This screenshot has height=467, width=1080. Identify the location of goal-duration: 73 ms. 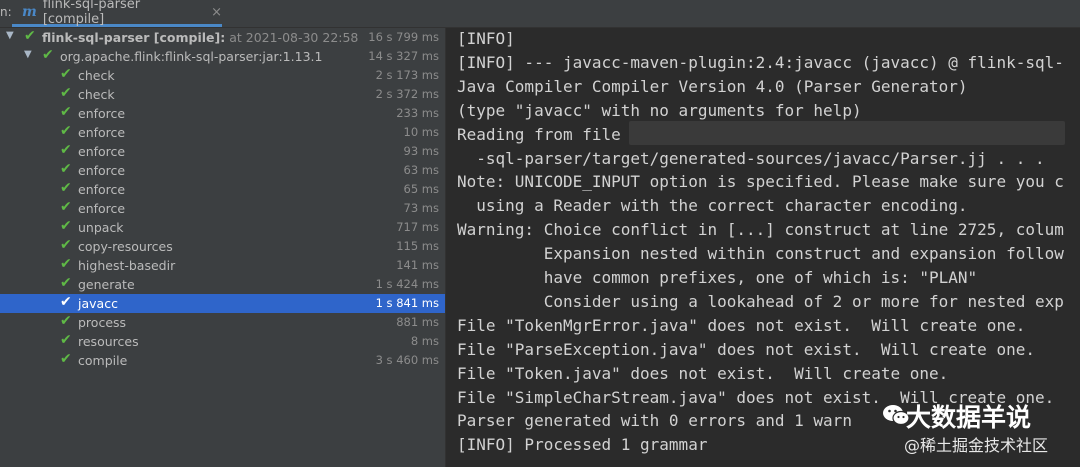
(421, 208).